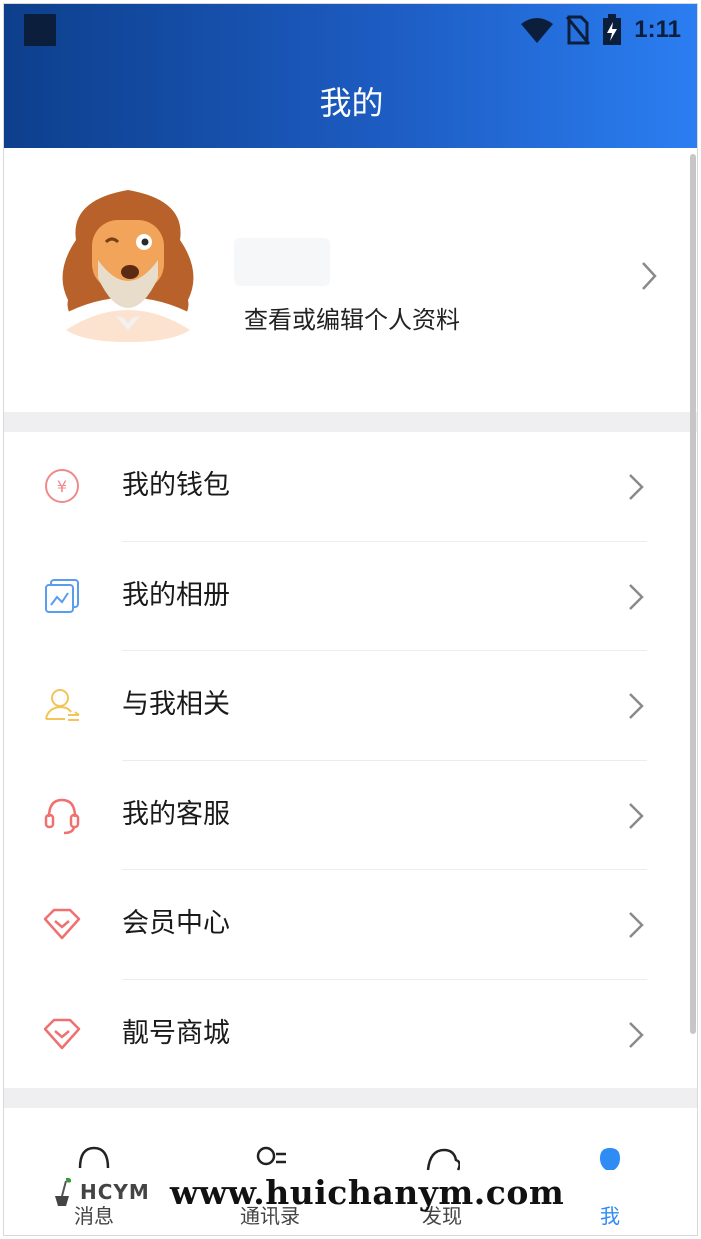 This screenshot has width=701, height=1239. Describe the element at coordinates (128, 266) in the screenshot. I see `avatar` at that location.